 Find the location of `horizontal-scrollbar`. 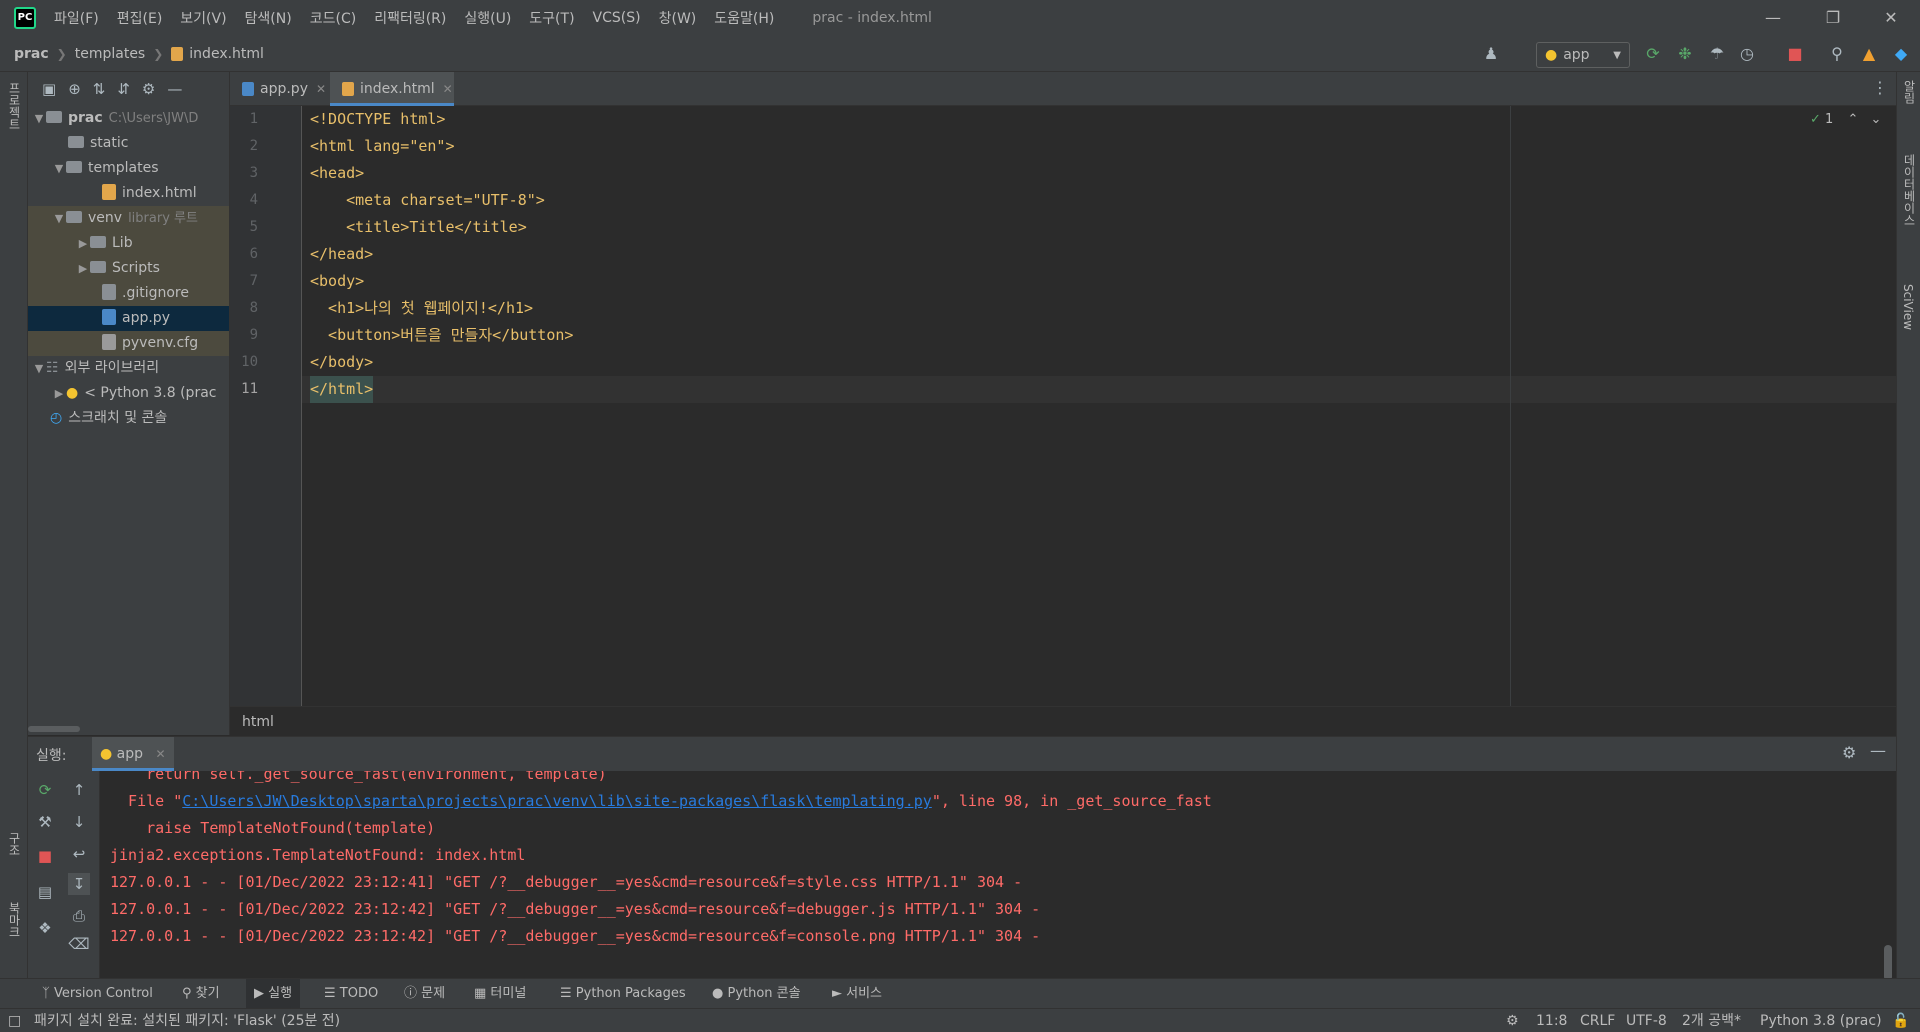

horizontal-scrollbar is located at coordinates (54, 729).